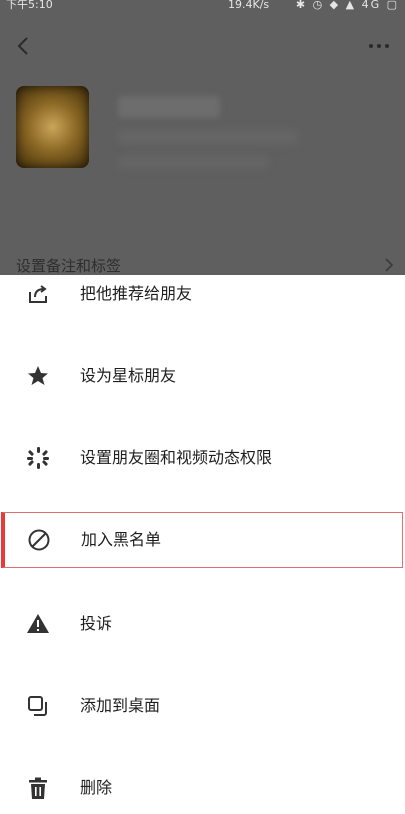  Describe the element at coordinates (38, 375) in the screenshot. I see `star-icon` at that location.